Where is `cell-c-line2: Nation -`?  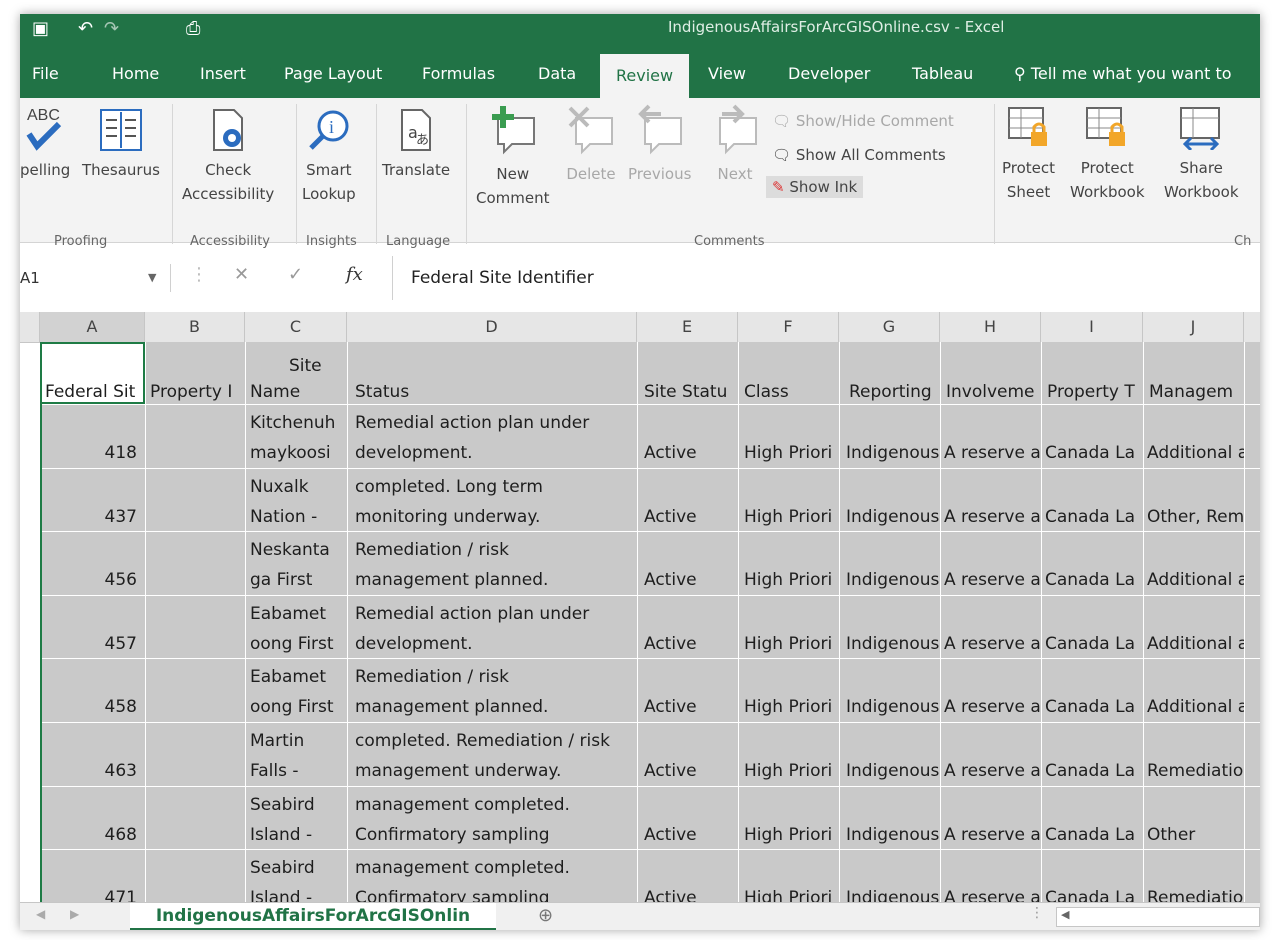 cell-c-line2: Nation - is located at coordinates (284, 516).